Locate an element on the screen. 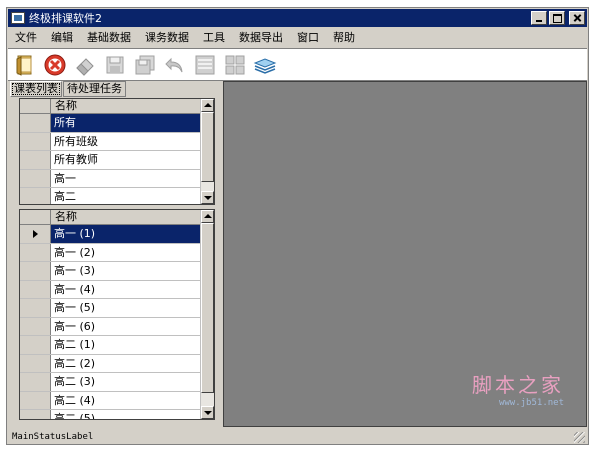  table-cell: 高二 is located at coordinates (132, 196).